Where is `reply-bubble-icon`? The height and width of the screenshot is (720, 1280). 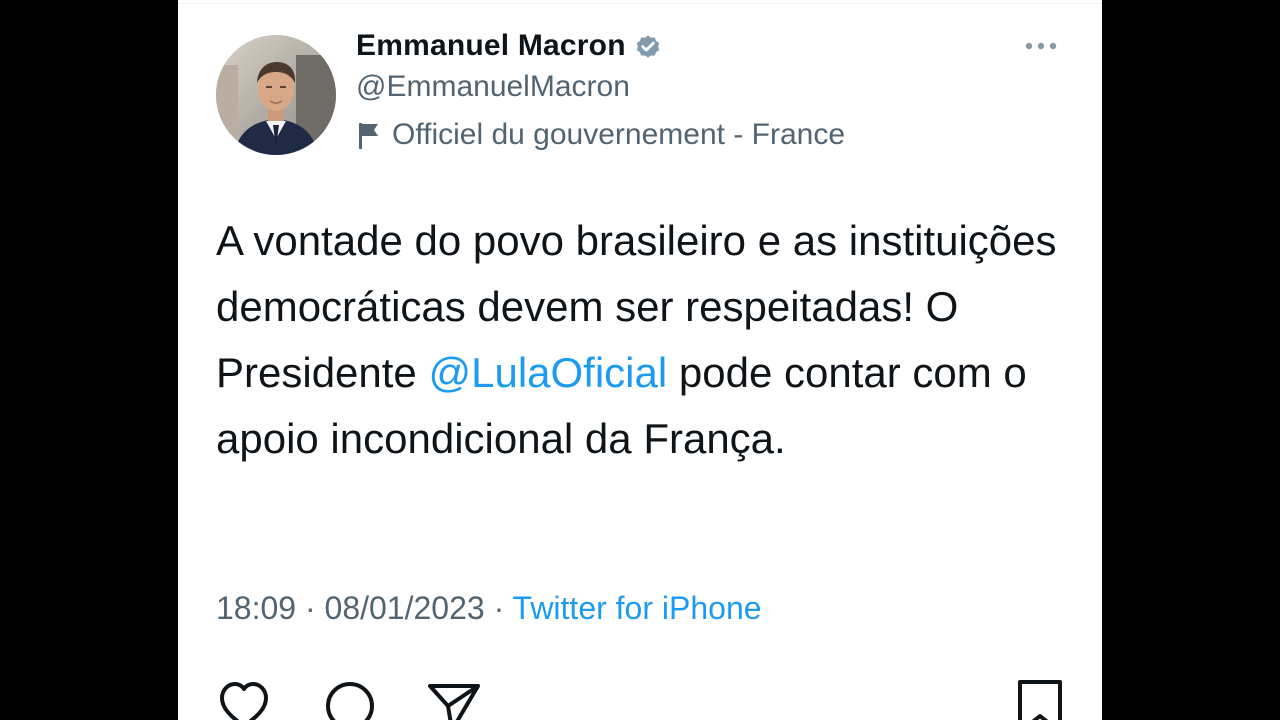
reply-bubble-icon is located at coordinates (350, 699).